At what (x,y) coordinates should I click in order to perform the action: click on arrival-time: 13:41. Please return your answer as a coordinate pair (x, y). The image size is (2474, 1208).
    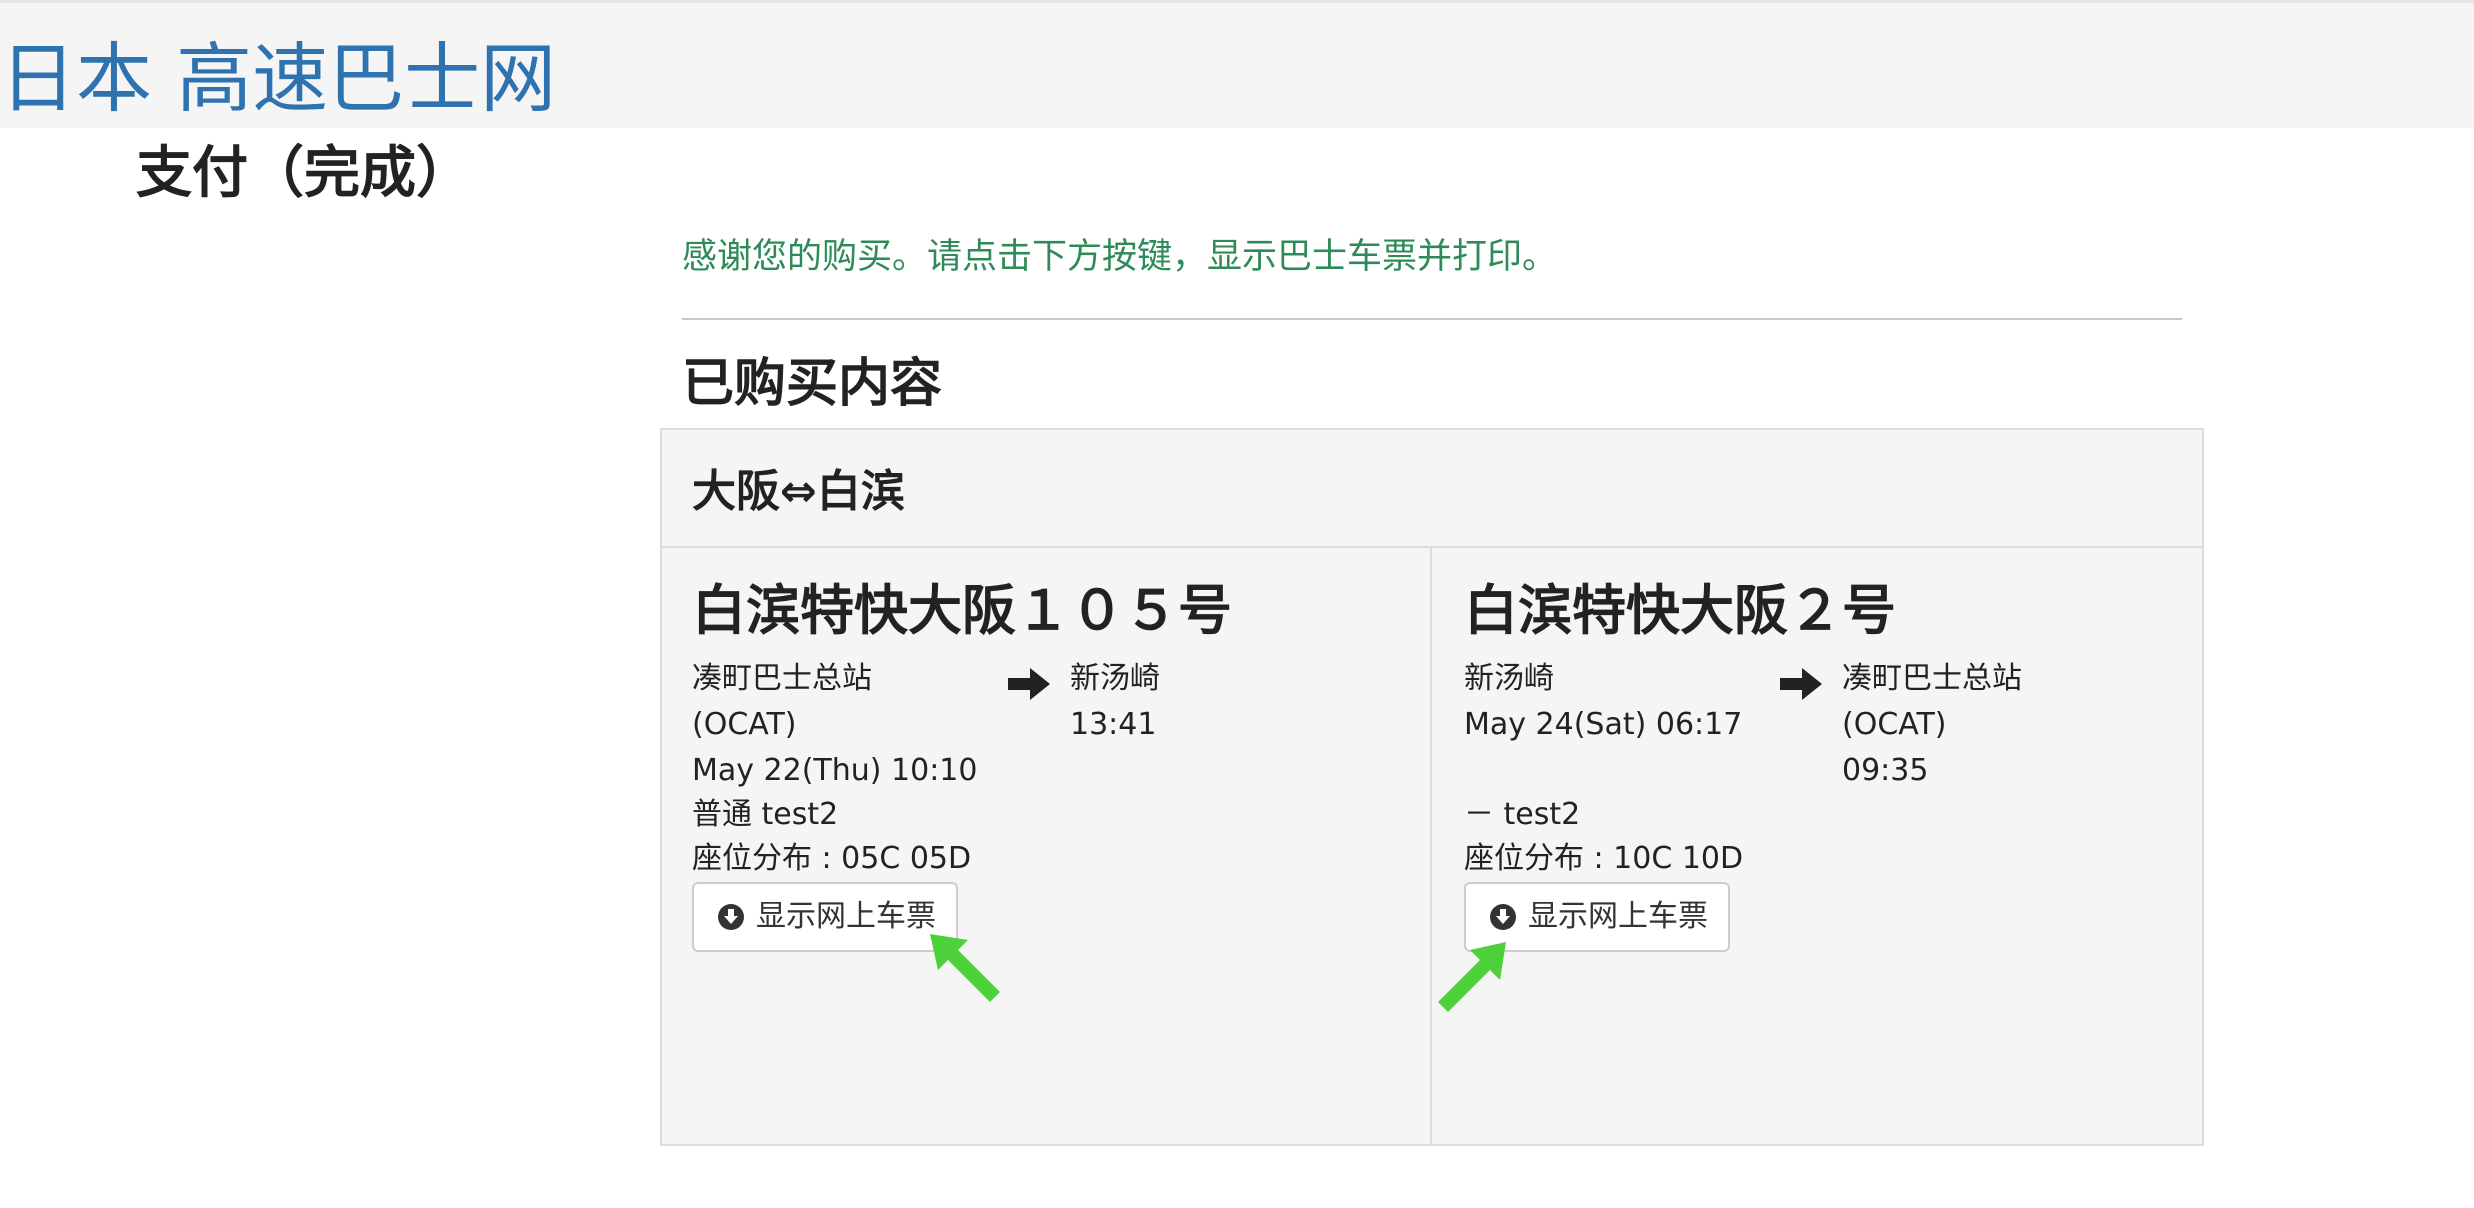
    Looking at the image, I should click on (1113, 724).